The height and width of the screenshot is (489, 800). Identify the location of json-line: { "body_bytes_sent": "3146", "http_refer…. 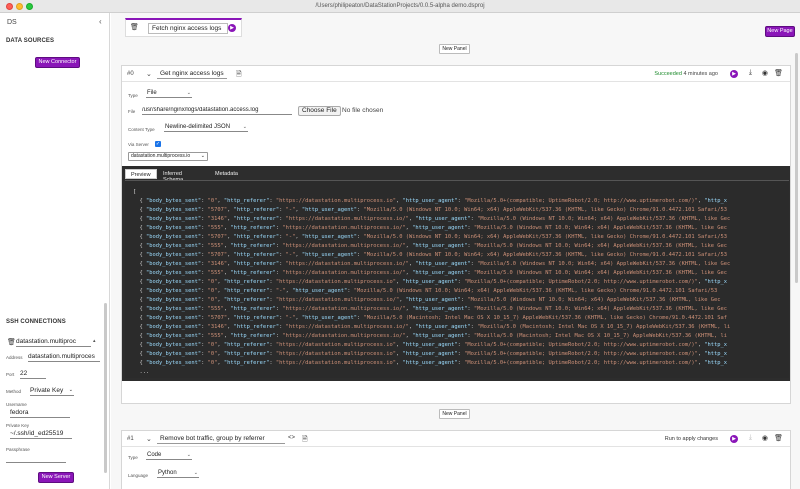
(461, 264).